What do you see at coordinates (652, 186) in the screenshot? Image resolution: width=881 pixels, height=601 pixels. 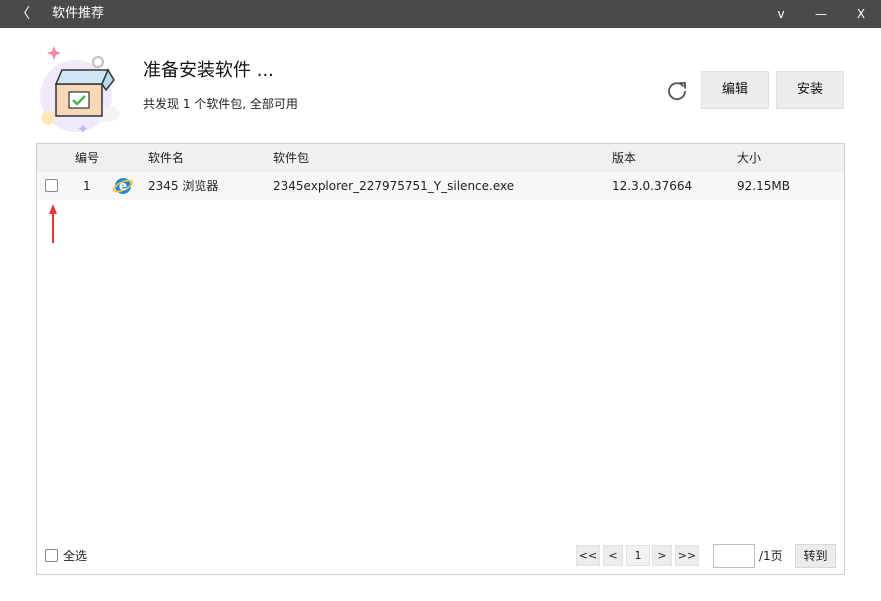 I see `row-version: 12.3.0.37664` at bounding box center [652, 186].